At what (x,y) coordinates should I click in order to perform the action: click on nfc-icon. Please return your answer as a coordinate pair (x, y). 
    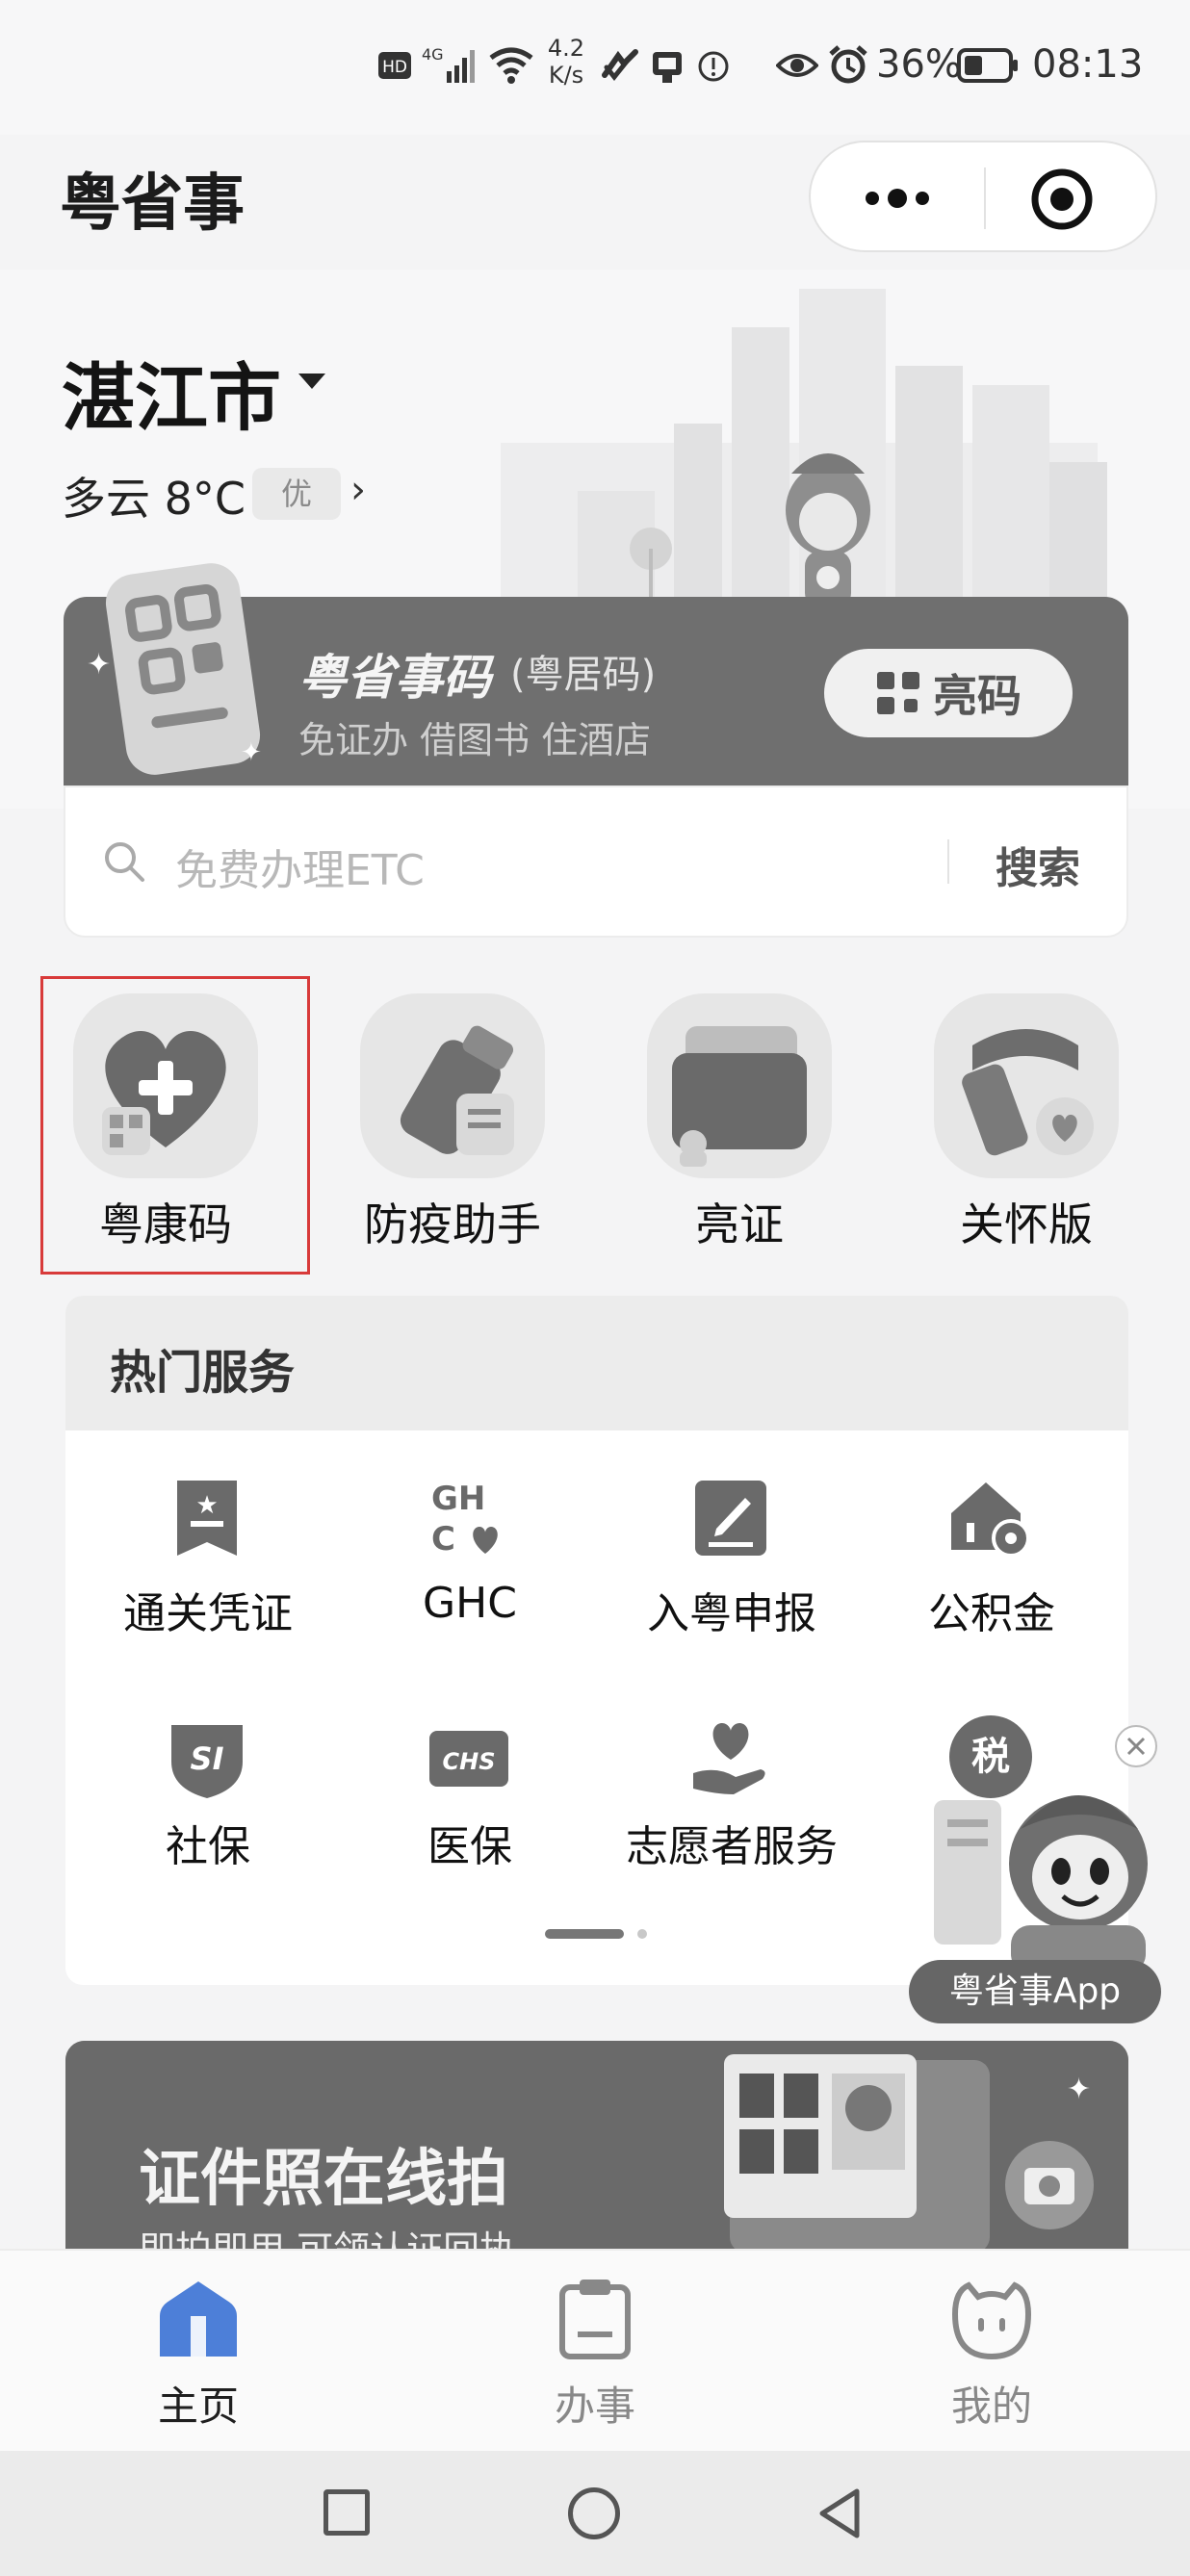
    Looking at the image, I should click on (620, 65).